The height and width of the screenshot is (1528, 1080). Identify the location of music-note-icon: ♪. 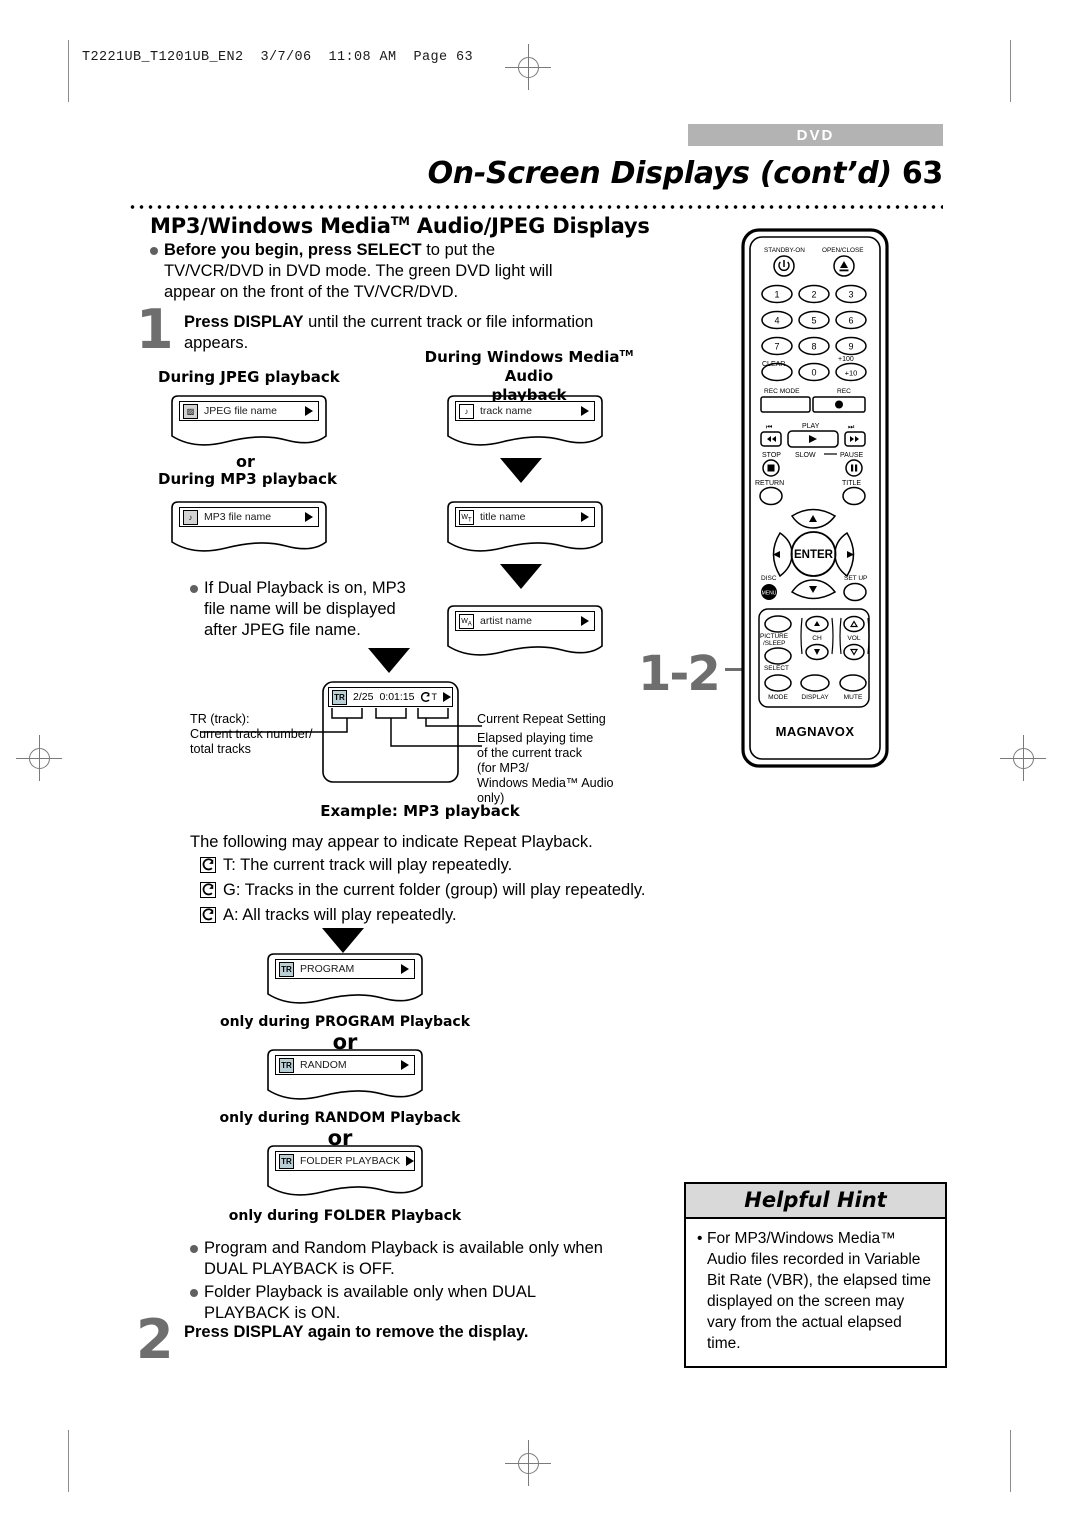
(466, 411).